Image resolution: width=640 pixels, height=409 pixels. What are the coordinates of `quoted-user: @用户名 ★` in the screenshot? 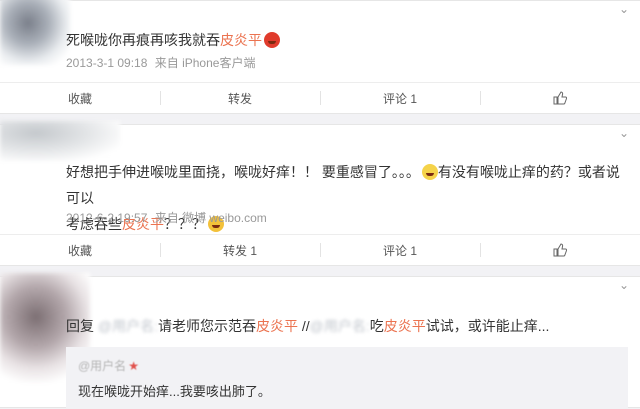 It's located at (108, 365).